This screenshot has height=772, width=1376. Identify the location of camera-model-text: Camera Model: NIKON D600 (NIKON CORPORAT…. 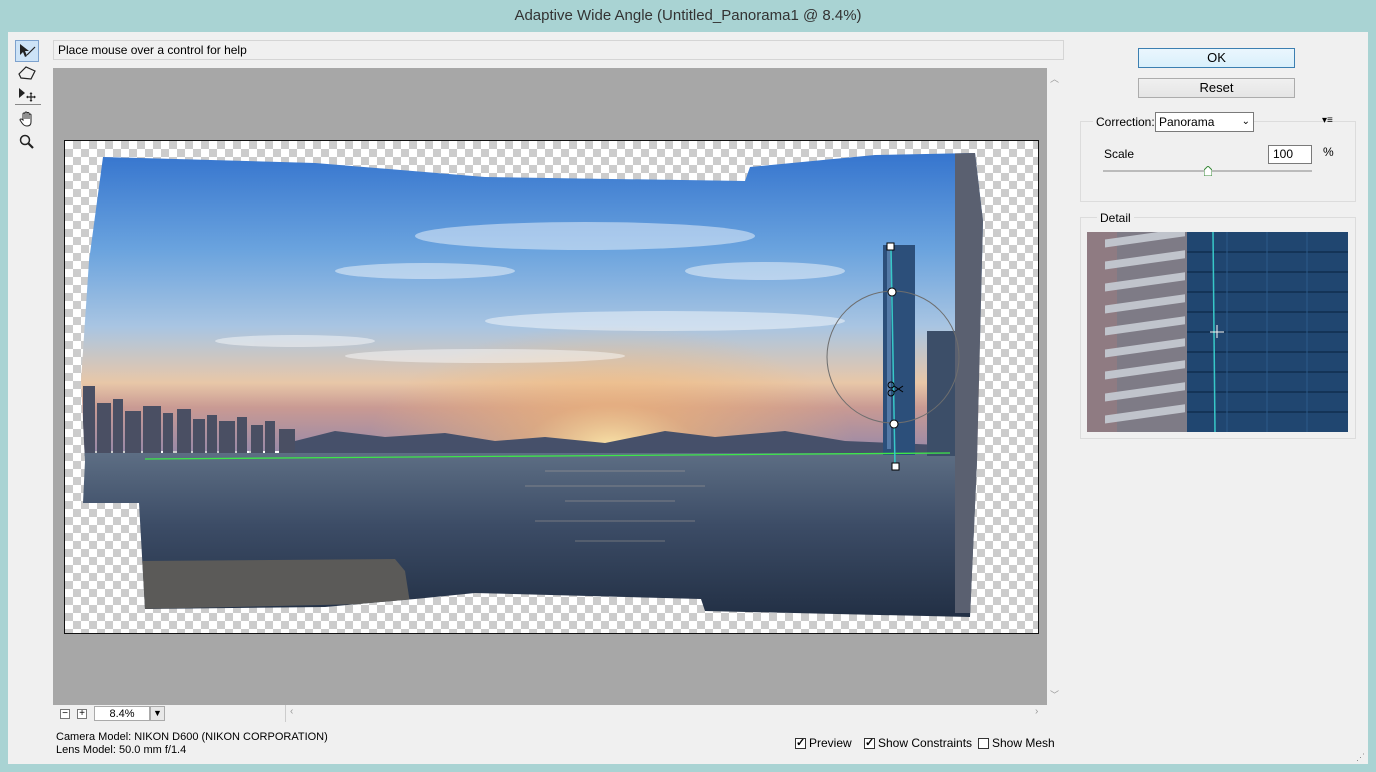
(192, 737).